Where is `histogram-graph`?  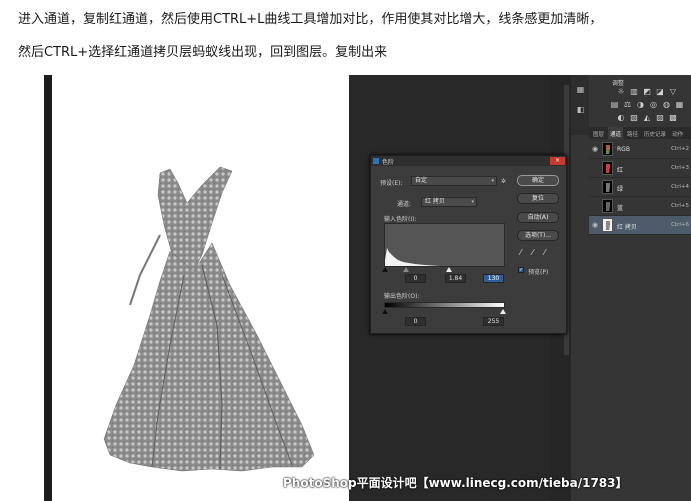
histogram-graph is located at coordinates (412, 257).